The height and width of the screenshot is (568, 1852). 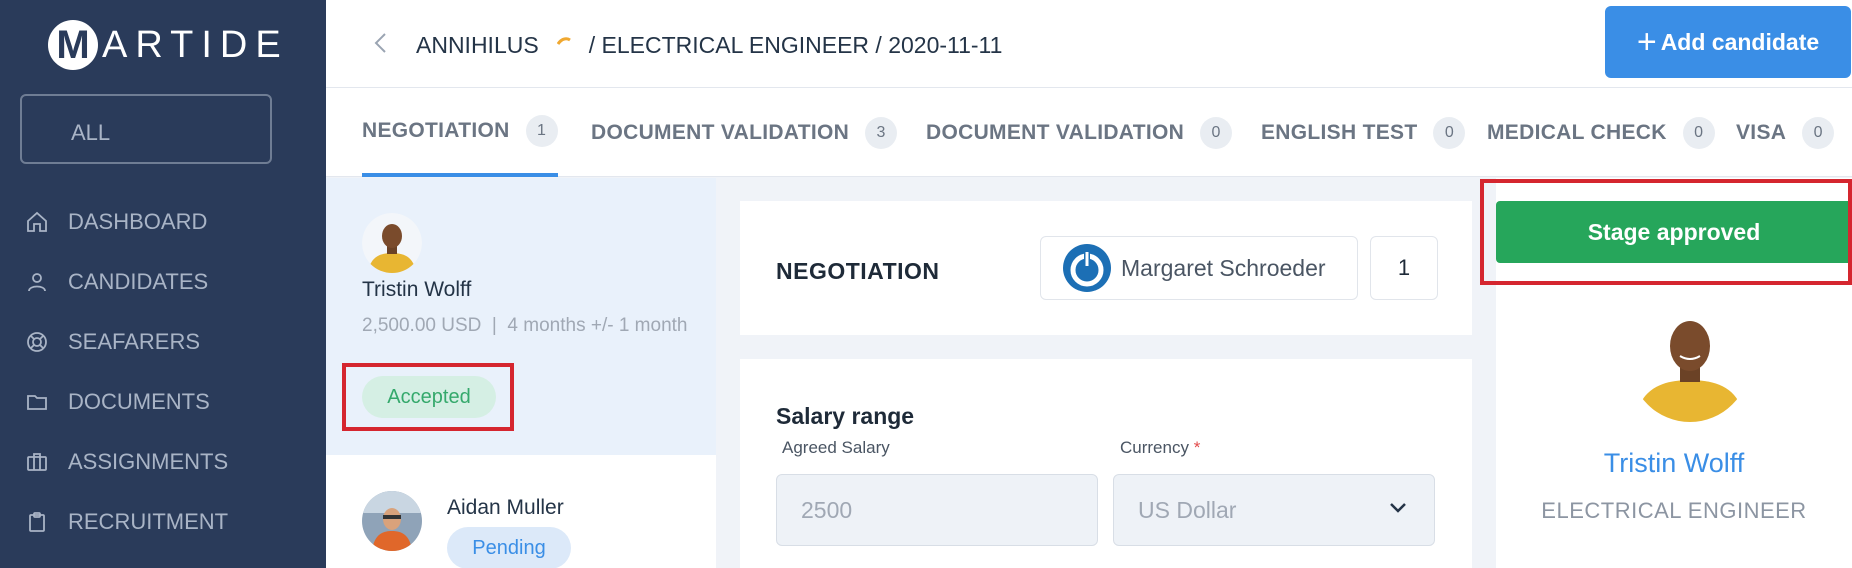 What do you see at coordinates (1577, 132) in the screenshot?
I see `tab-label: MEDICAL CHECK` at bounding box center [1577, 132].